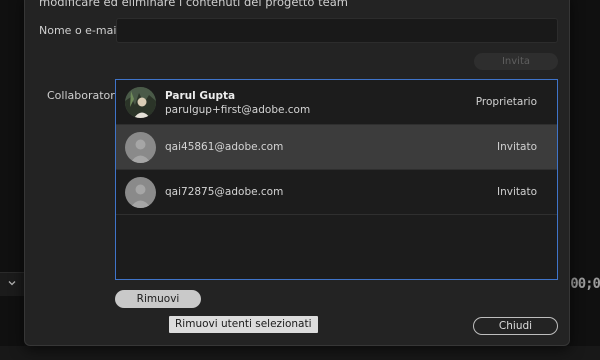  What do you see at coordinates (336, 147) in the screenshot?
I see `collaborator-row-selected: qai45861@adobe.com Invitato` at bounding box center [336, 147].